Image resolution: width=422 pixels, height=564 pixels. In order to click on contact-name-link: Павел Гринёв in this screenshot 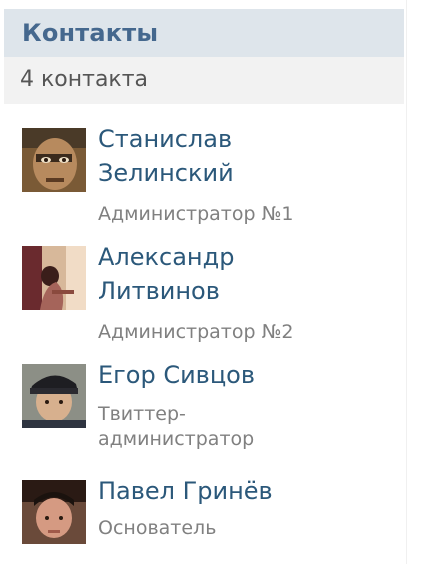, I will do `click(248, 491)`.